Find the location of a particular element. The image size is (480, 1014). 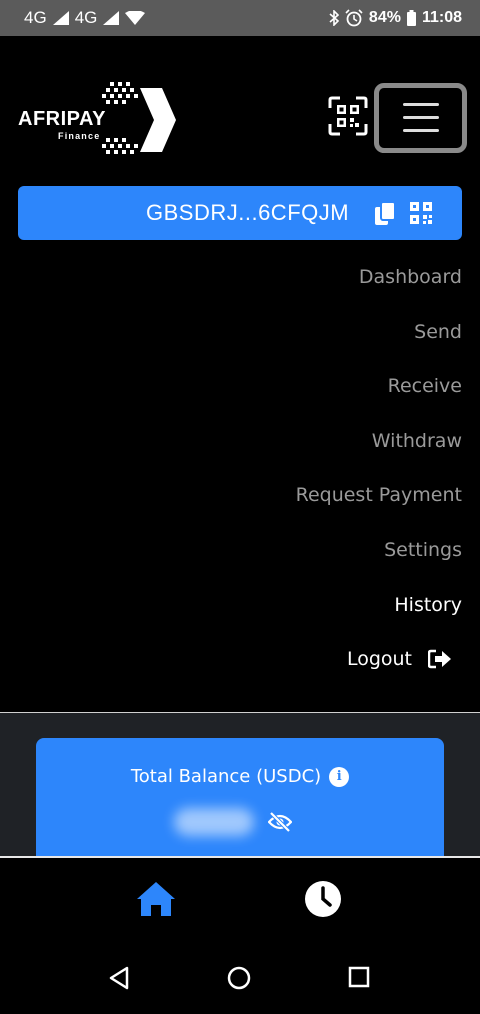

qr-scan-button is located at coordinates (348, 116).